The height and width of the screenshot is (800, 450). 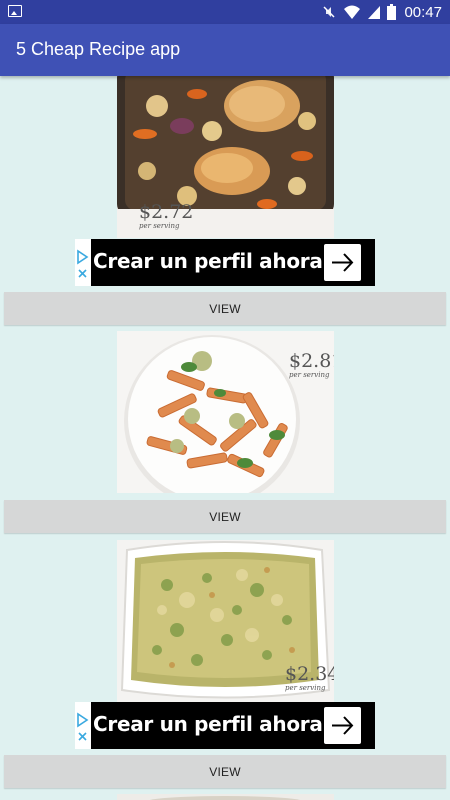 What do you see at coordinates (225, 50) in the screenshot?
I see `app-bar: 5 Cheap Recipe app` at bounding box center [225, 50].